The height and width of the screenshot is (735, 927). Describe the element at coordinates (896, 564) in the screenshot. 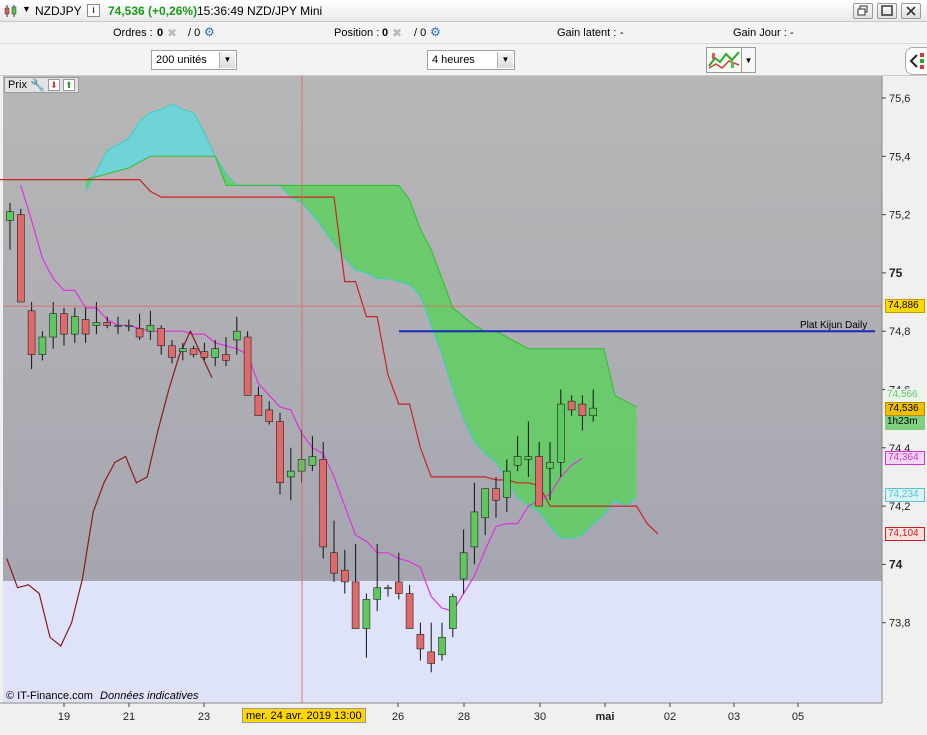

I see `y-tick-label: 74` at that location.